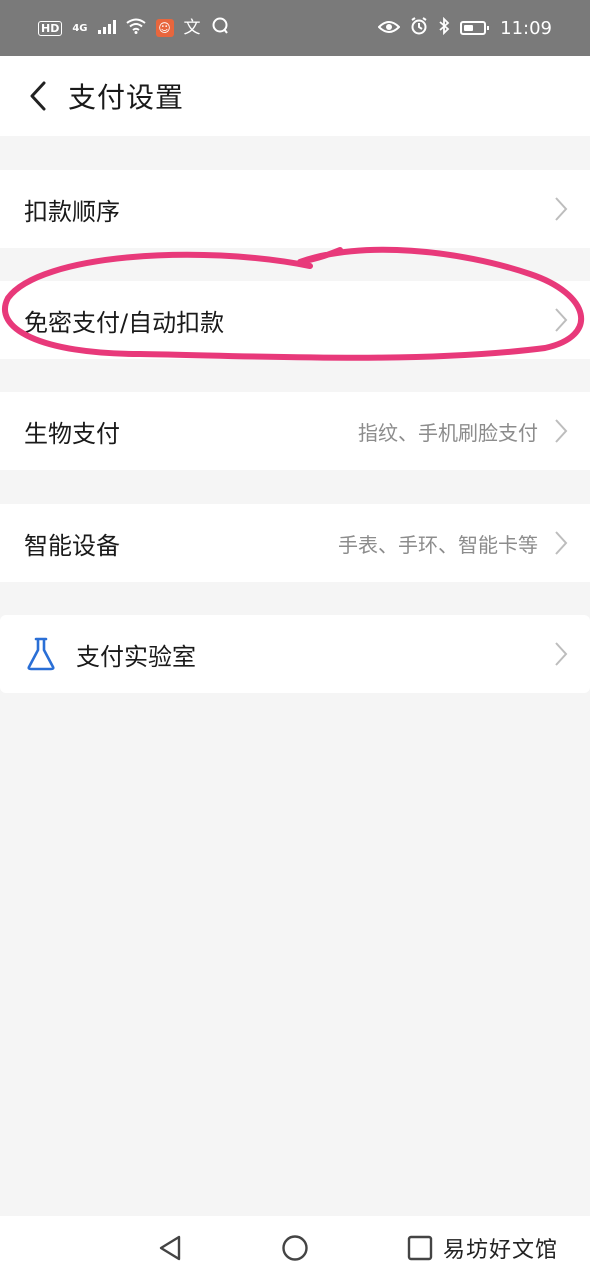 The height and width of the screenshot is (1280, 590). I want to click on row-password-free-payment: 免密支付/自动扣款, so click(295, 320).